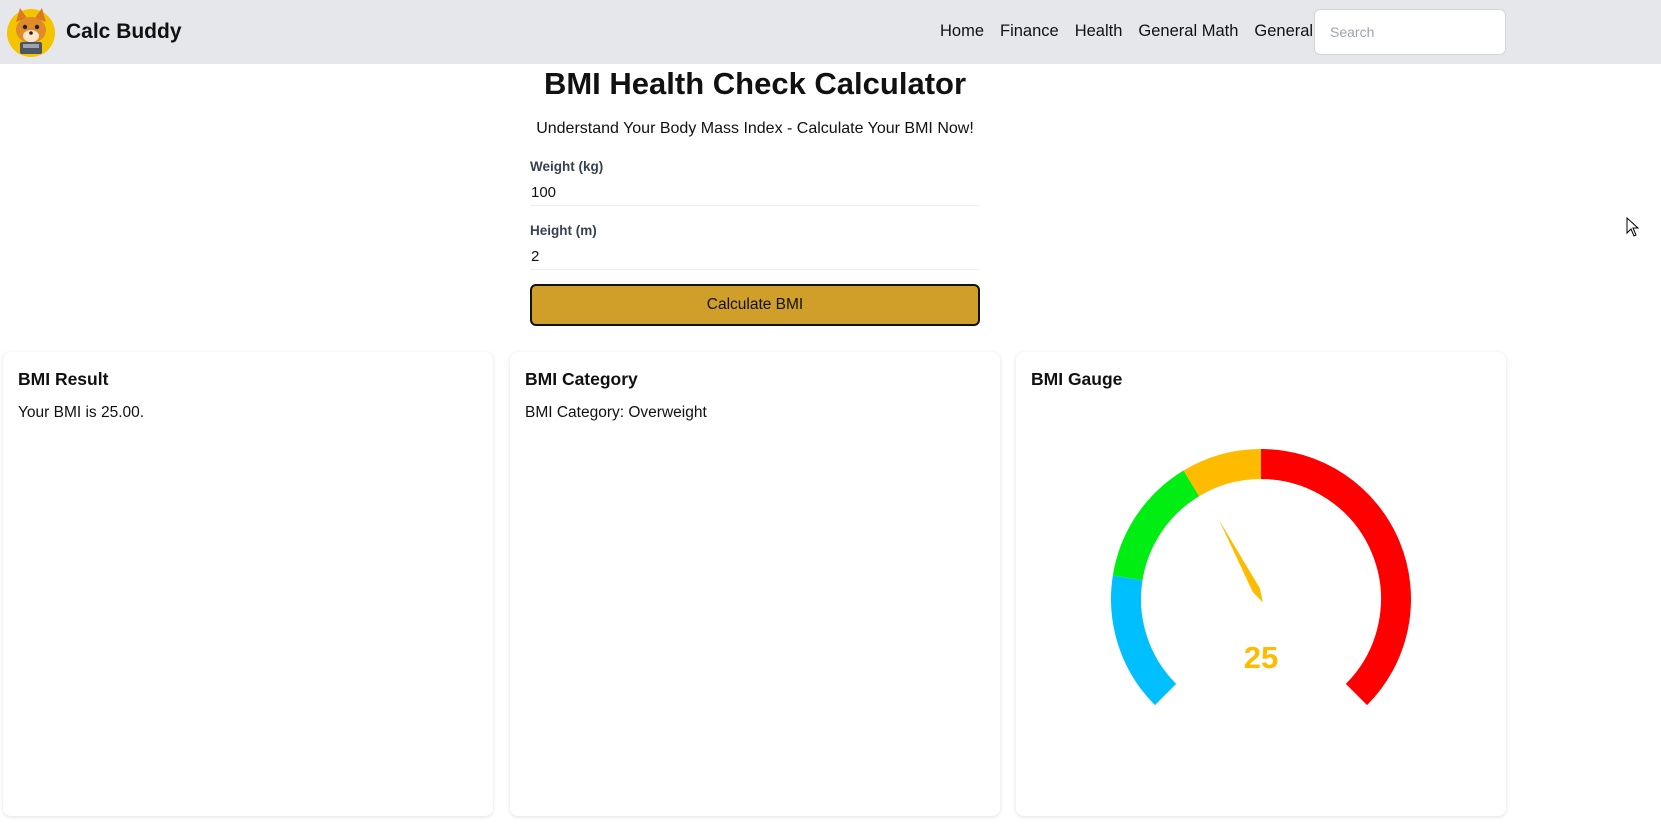 This screenshot has width=1661, height=833. What do you see at coordinates (31, 32) in the screenshot?
I see `fox-logo-icon` at bounding box center [31, 32].